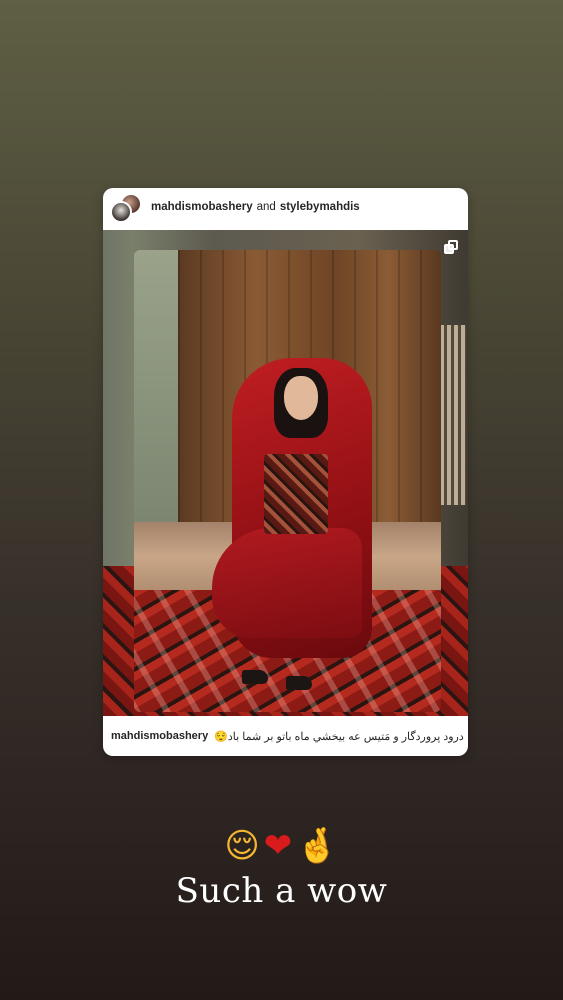 The width and height of the screenshot is (563, 1000). I want to click on photo-model, so click(292, 524).